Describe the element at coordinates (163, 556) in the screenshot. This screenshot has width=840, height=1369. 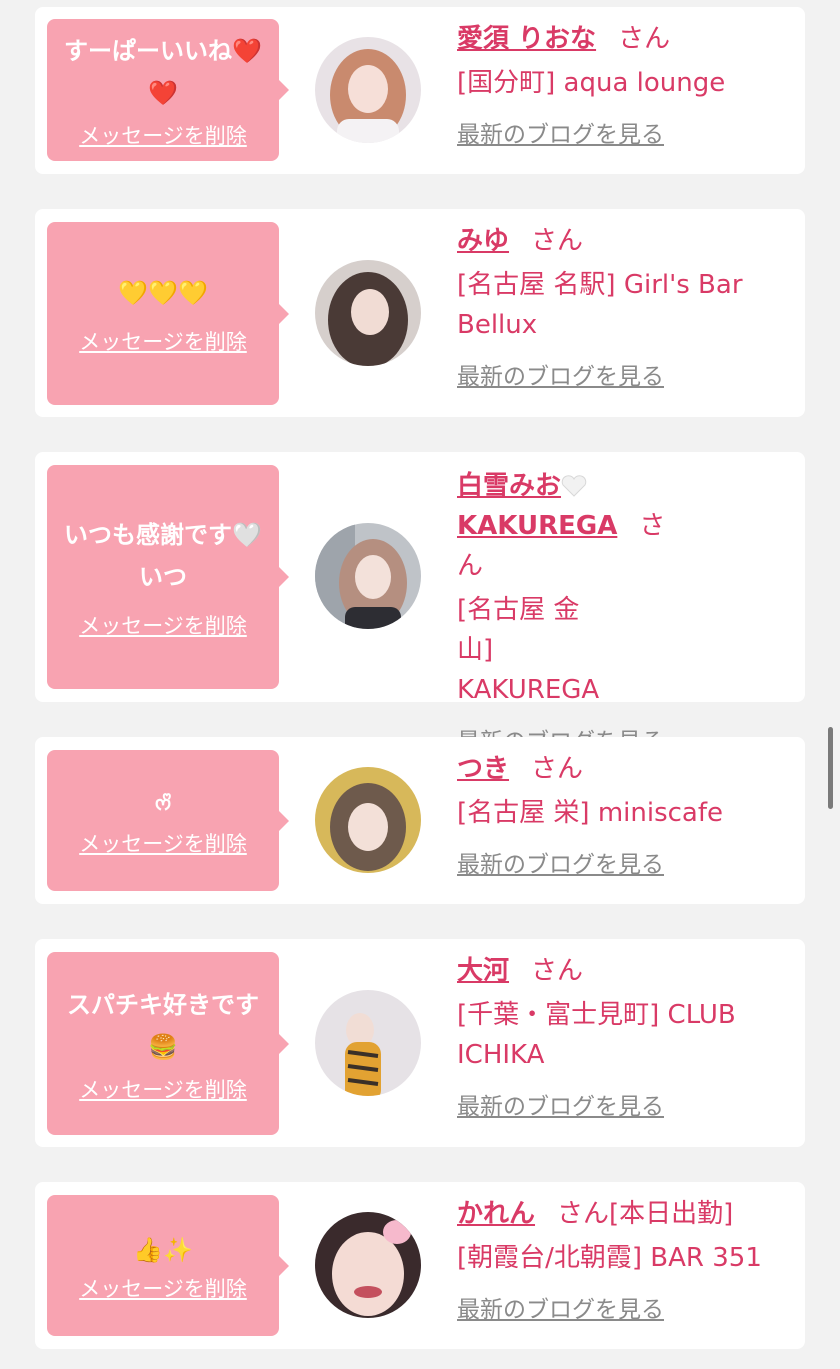
I see `message-text: いつも感謝です🤍いつ` at that location.